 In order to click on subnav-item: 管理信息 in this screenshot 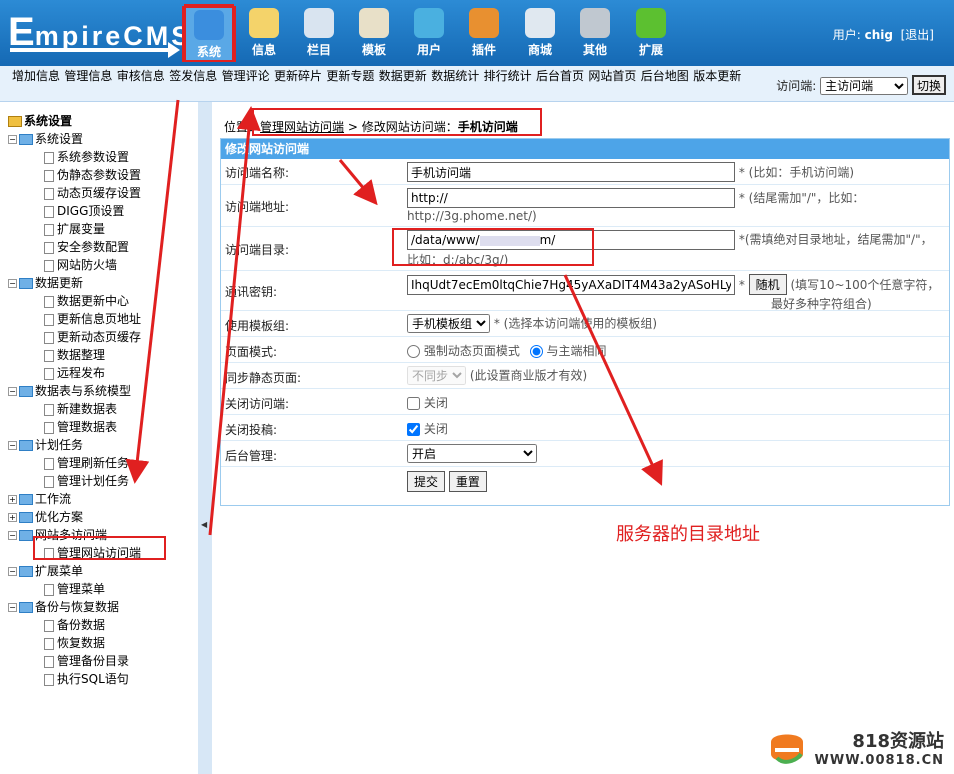, I will do `click(88, 76)`.